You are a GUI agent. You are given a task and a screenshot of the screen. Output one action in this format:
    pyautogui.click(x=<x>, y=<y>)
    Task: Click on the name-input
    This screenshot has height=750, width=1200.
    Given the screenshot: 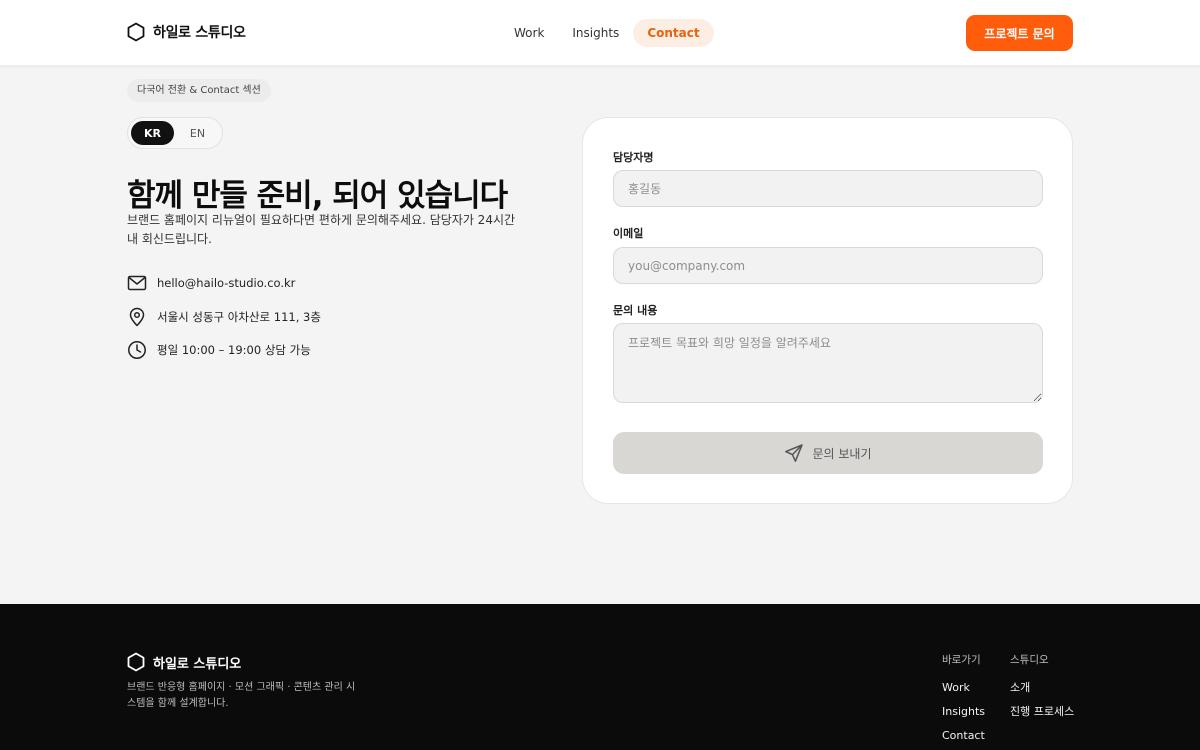 What is the action you would take?
    pyautogui.click(x=828, y=188)
    